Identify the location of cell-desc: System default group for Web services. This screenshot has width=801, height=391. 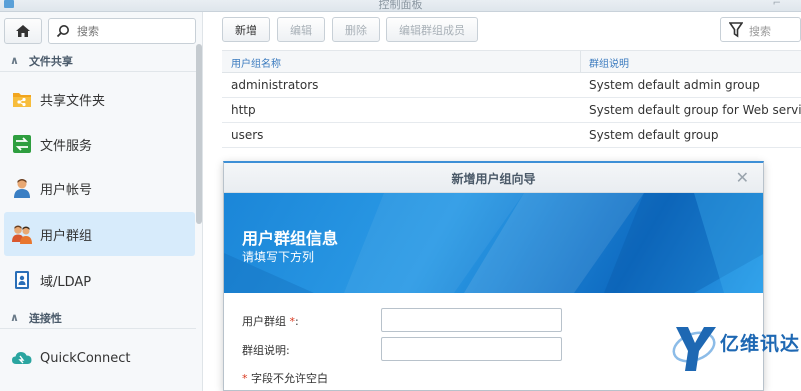
(695, 110).